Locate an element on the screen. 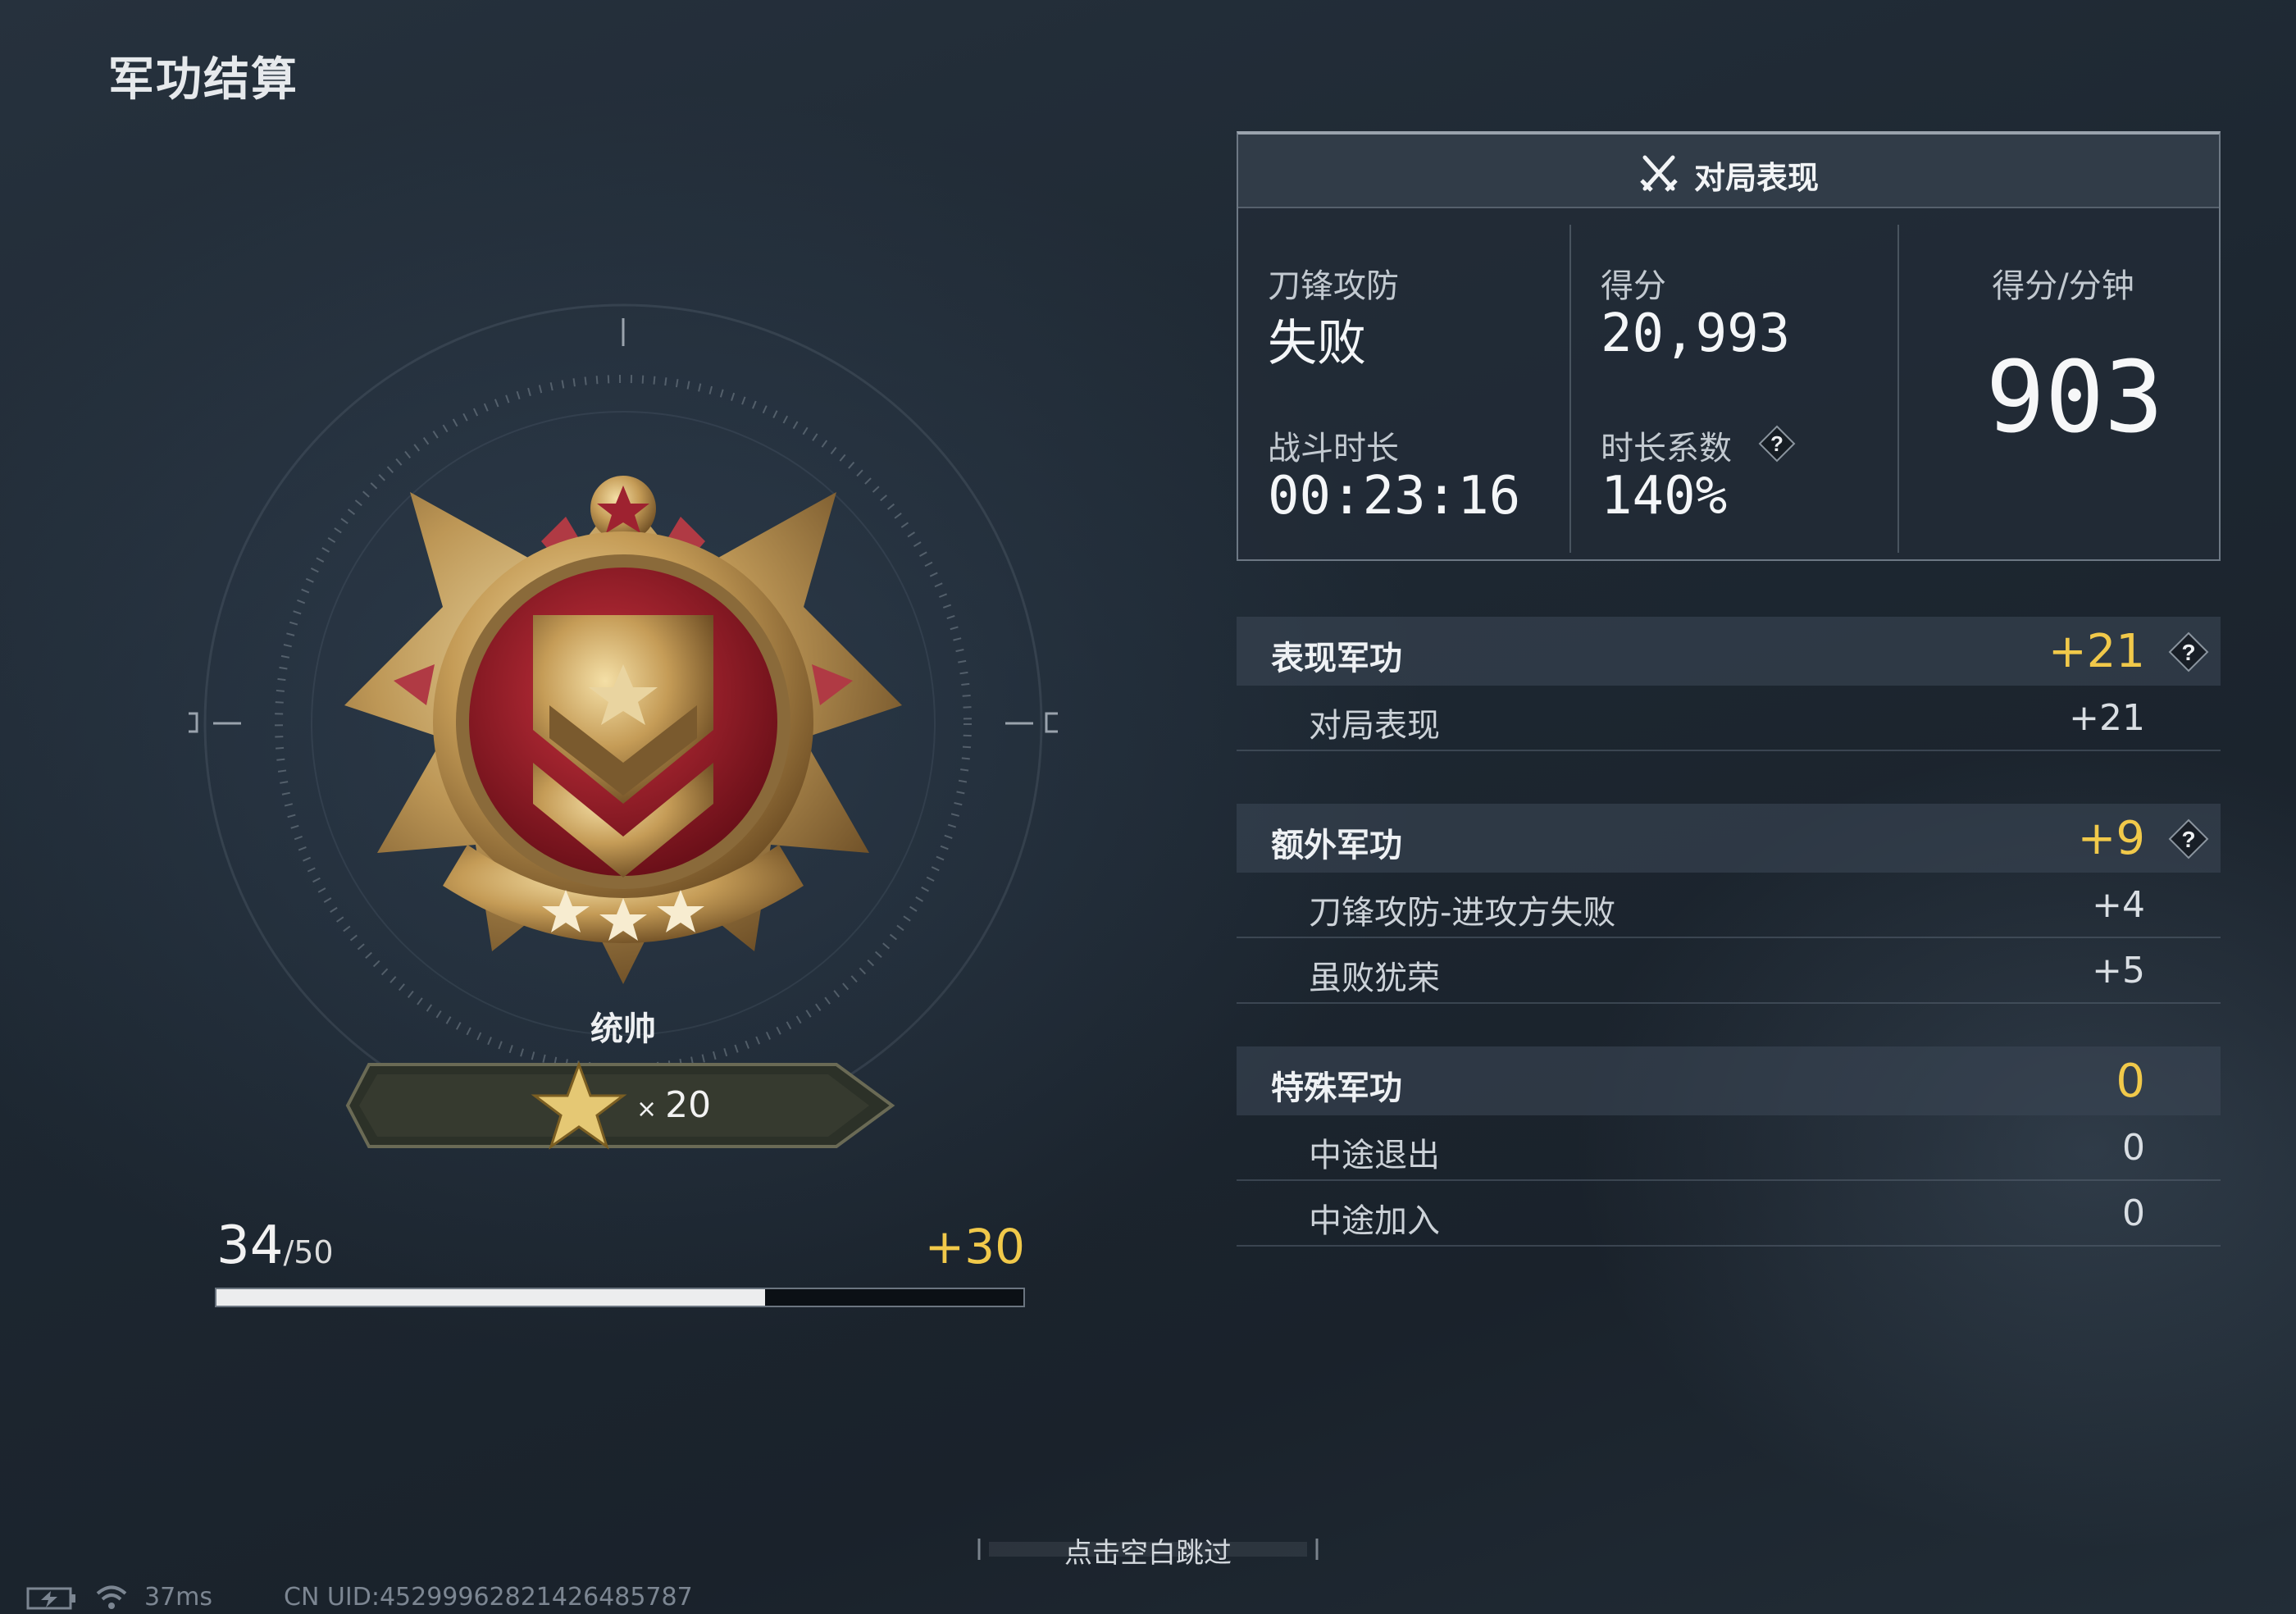  merit-row: 对局表现 +21 is located at coordinates (1729, 718).